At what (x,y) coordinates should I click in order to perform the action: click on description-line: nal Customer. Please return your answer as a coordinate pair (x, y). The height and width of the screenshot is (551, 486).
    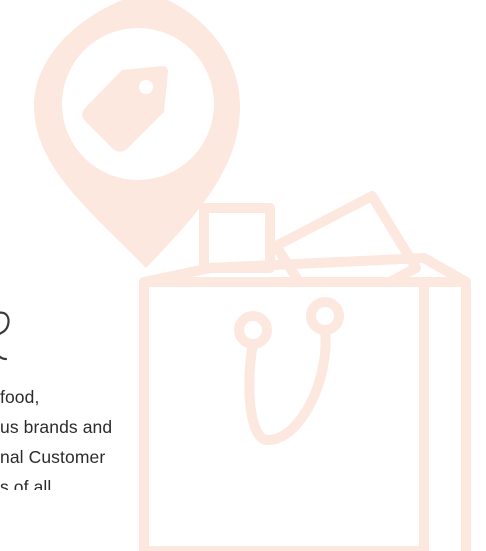
    Looking at the image, I should click on (53, 457).